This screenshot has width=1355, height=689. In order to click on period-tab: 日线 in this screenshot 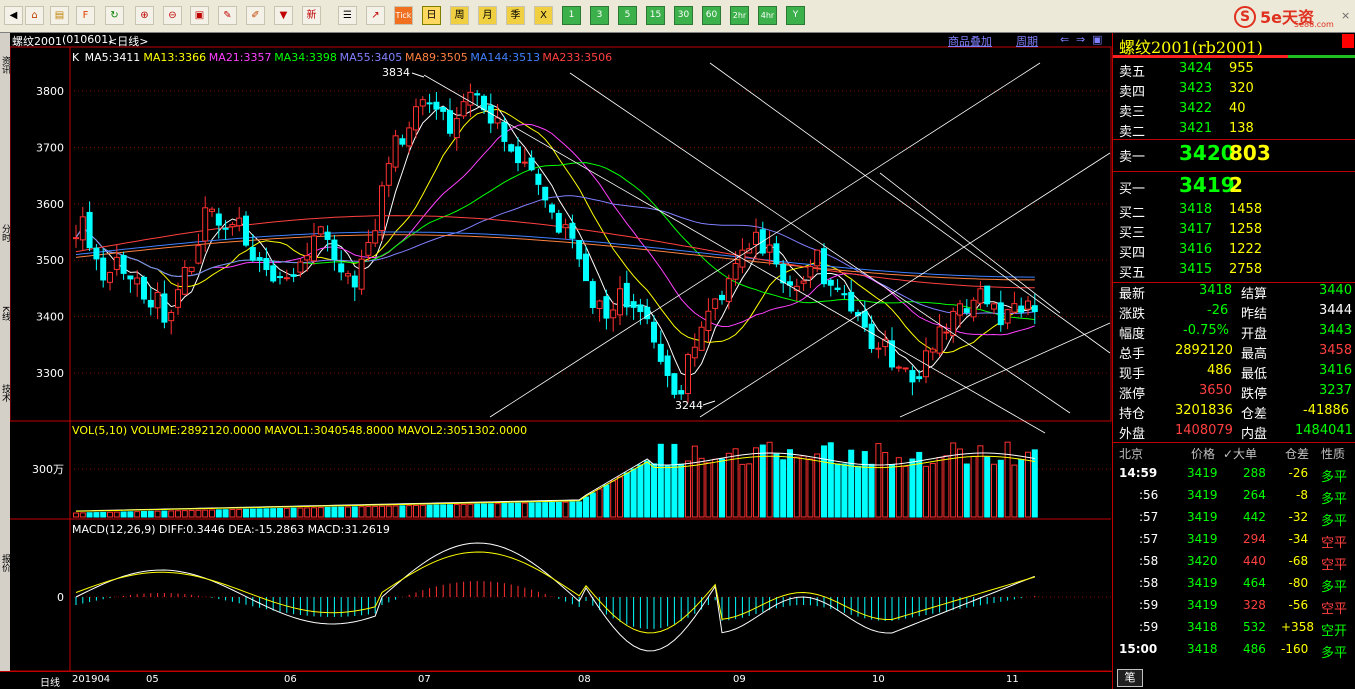, I will do `click(50, 681)`.